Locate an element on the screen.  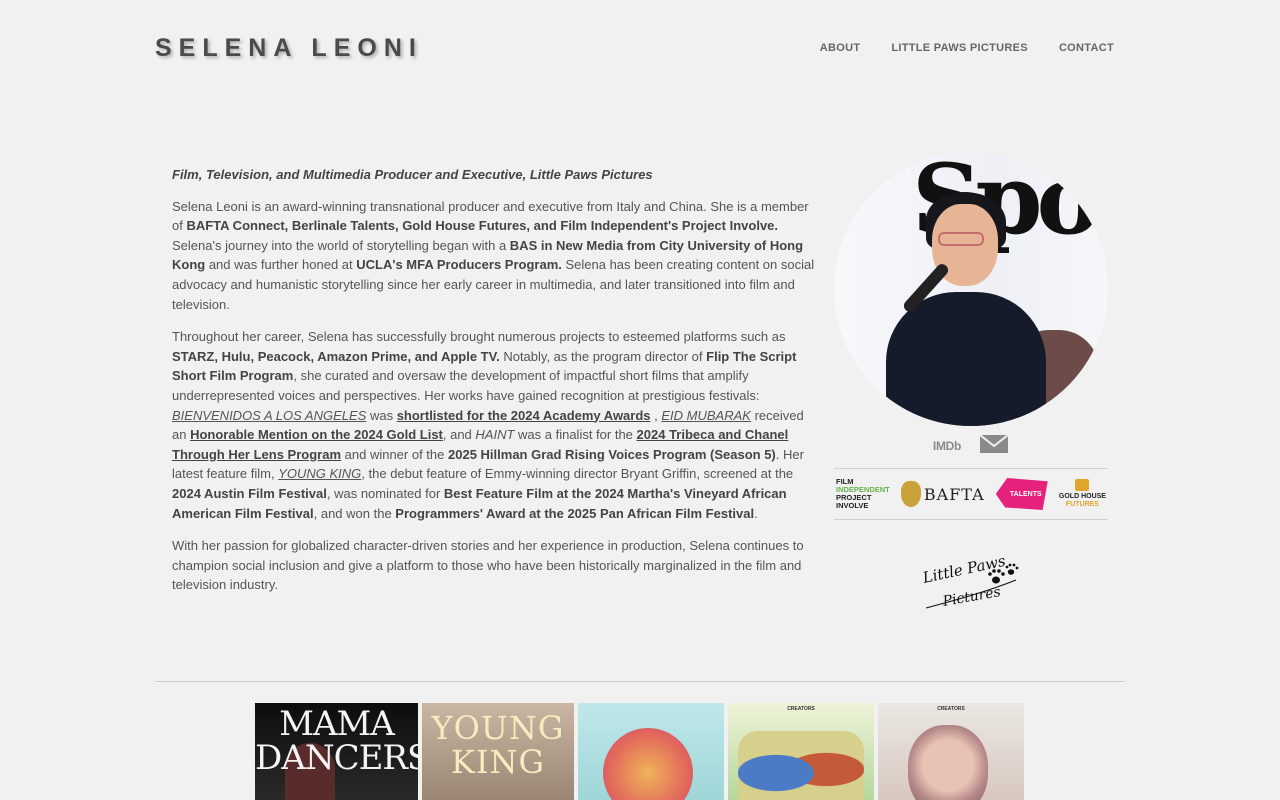
text: , was nominated for is located at coordinates (385, 493).